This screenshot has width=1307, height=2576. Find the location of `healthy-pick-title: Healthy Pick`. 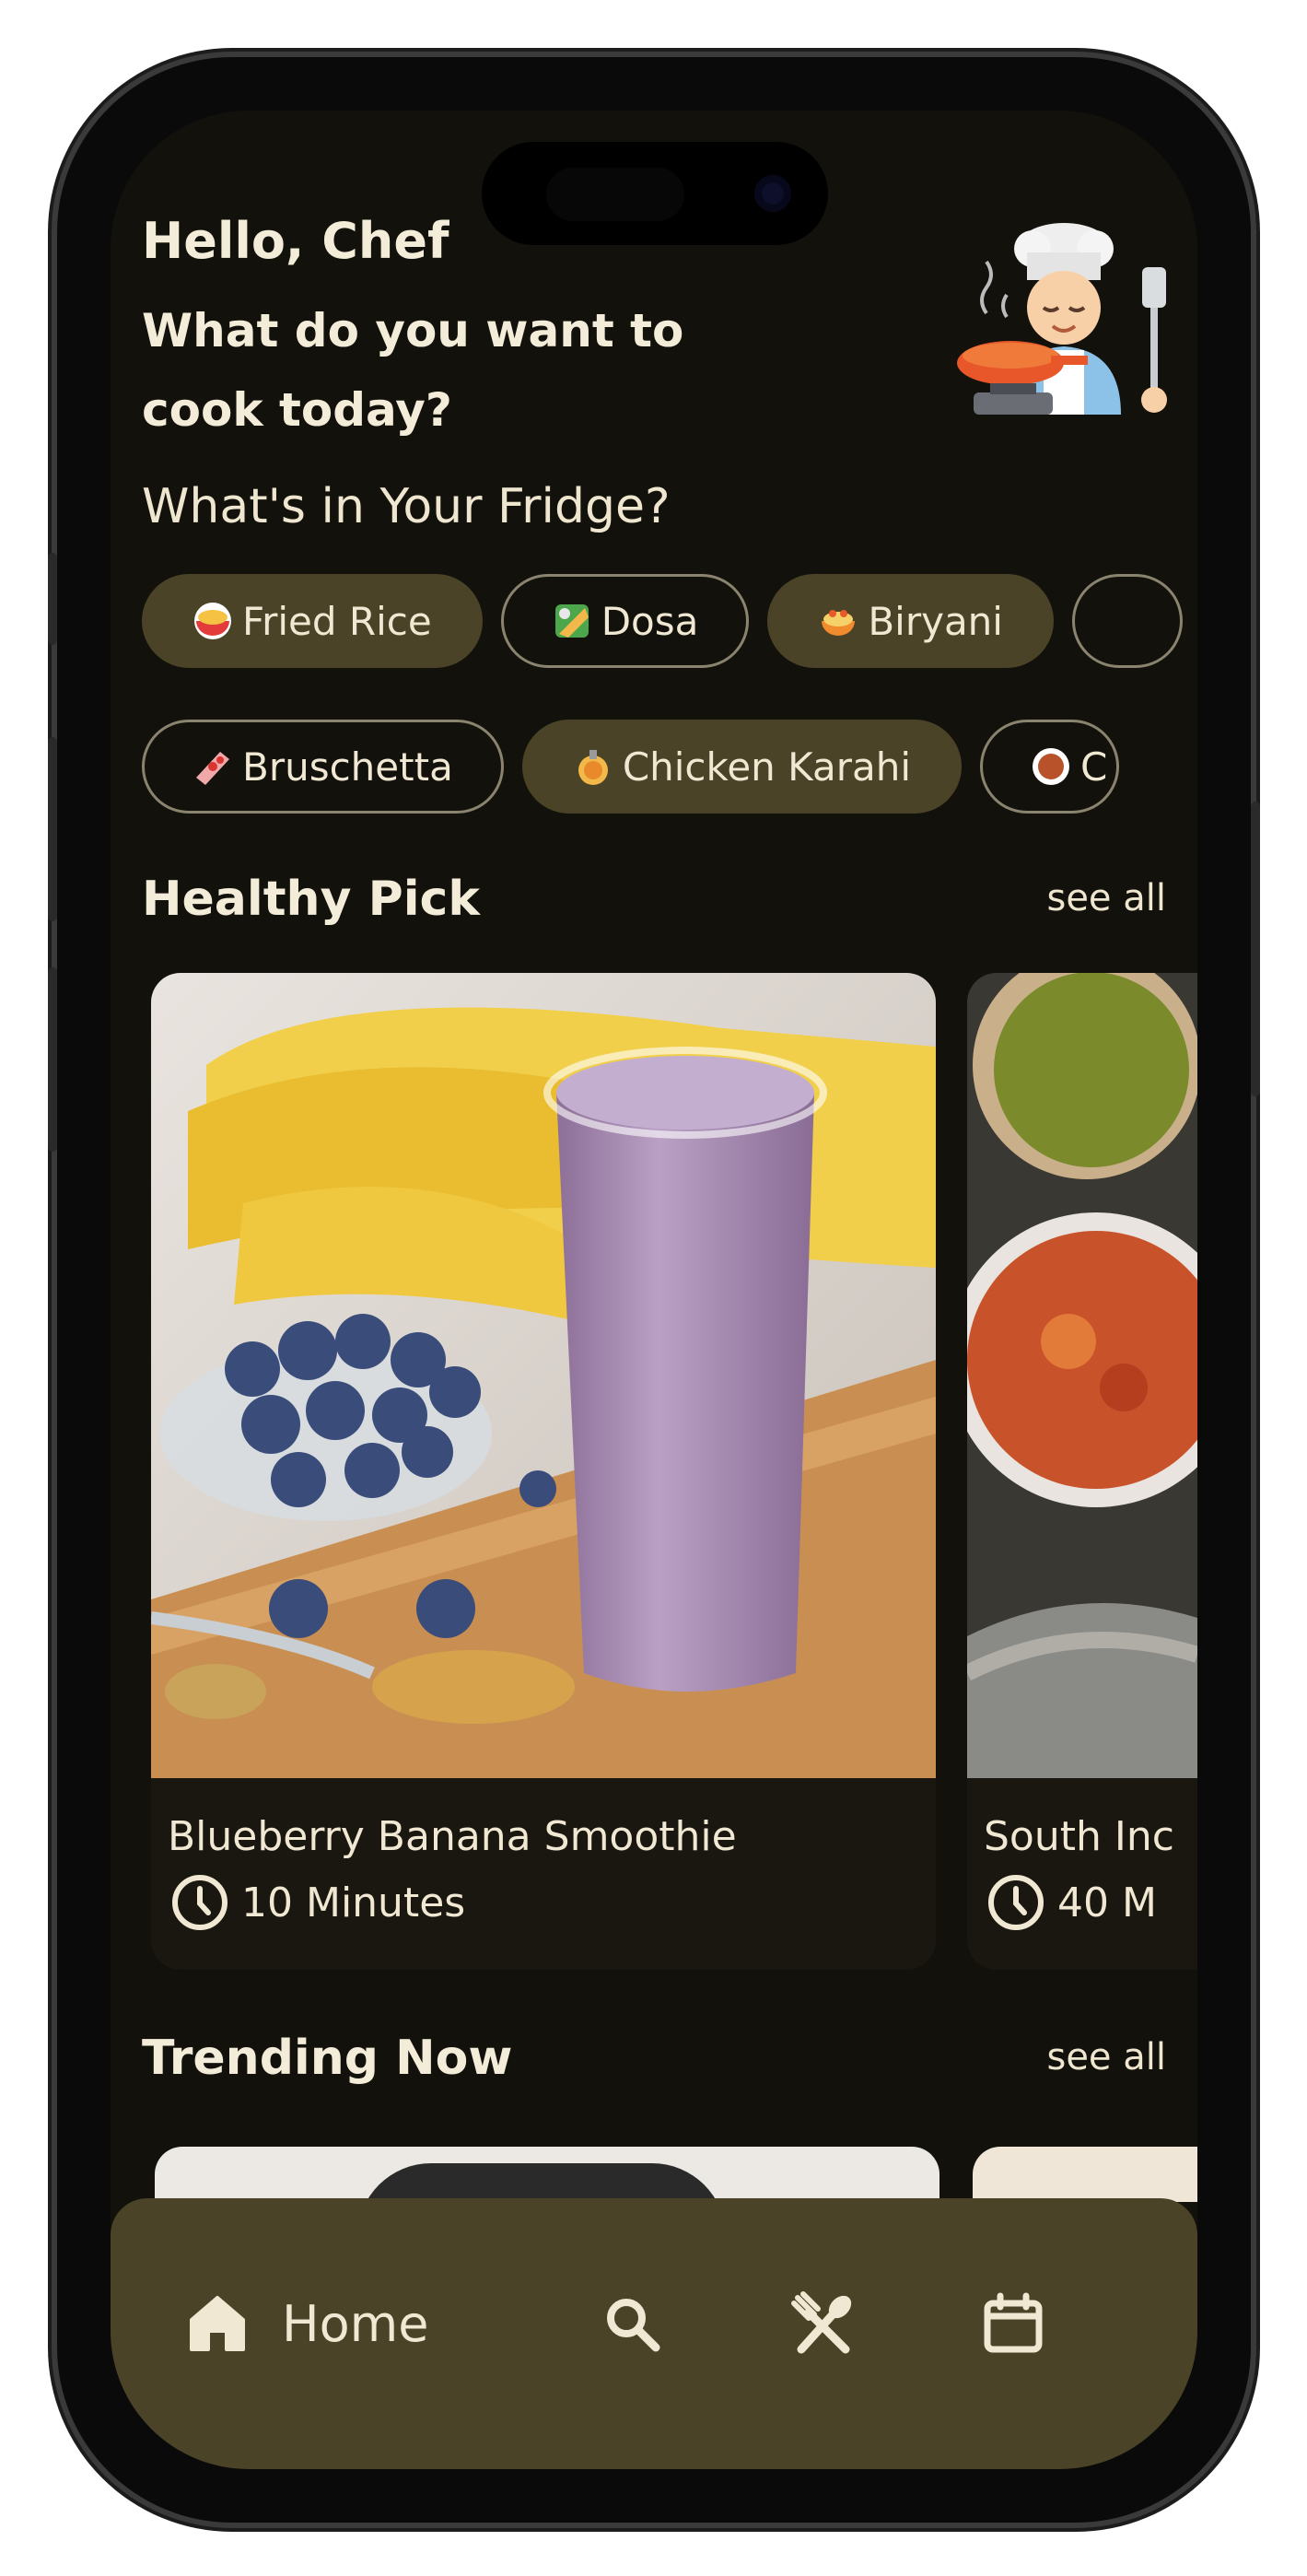

healthy-pick-title: Healthy Pick is located at coordinates (311, 899).